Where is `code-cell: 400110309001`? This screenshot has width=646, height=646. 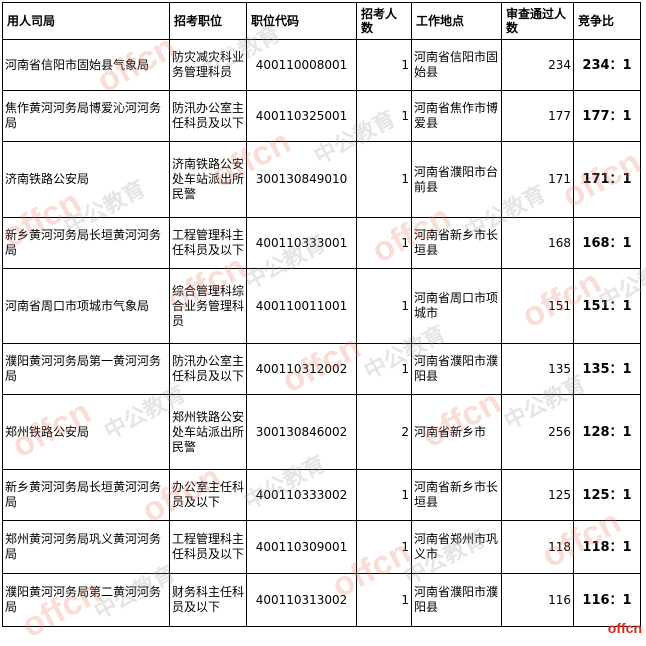 code-cell: 400110309001 is located at coordinates (301, 547).